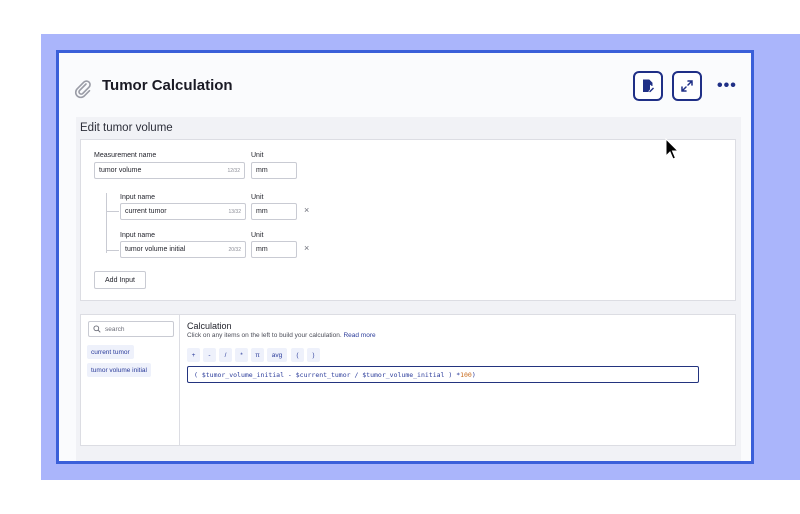 This screenshot has width=800, height=514. I want to click on input-name-value: current tumor, so click(146, 211).